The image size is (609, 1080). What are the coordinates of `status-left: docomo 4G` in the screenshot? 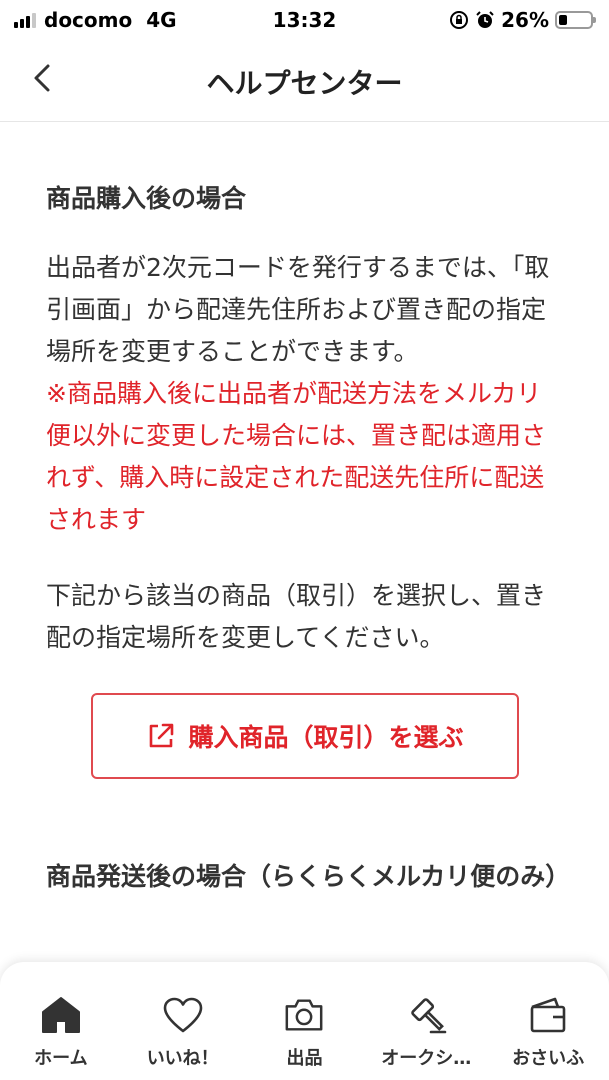 It's located at (95, 20).